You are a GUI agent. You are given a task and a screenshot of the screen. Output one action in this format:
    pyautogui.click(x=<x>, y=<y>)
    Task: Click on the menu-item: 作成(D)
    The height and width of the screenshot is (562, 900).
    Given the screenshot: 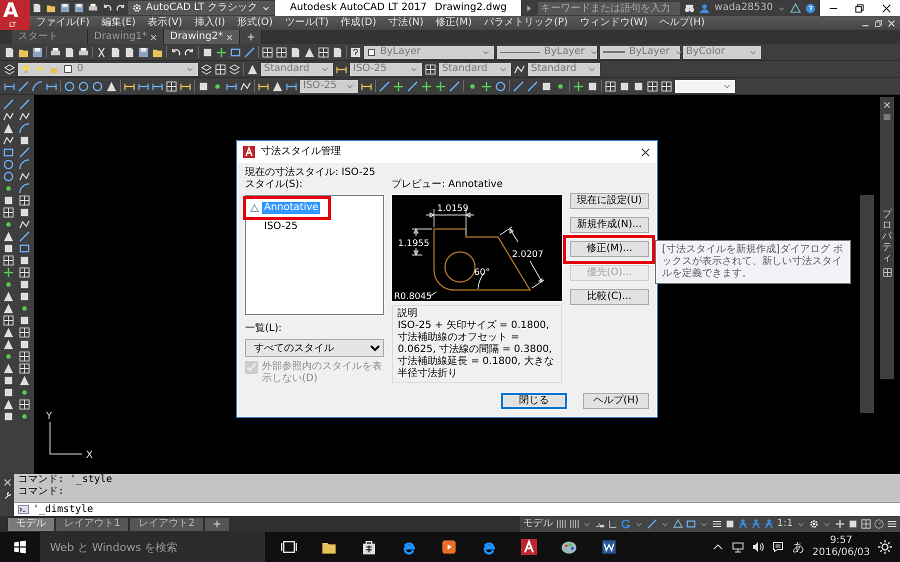 What is the action you would take?
    pyautogui.click(x=358, y=23)
    